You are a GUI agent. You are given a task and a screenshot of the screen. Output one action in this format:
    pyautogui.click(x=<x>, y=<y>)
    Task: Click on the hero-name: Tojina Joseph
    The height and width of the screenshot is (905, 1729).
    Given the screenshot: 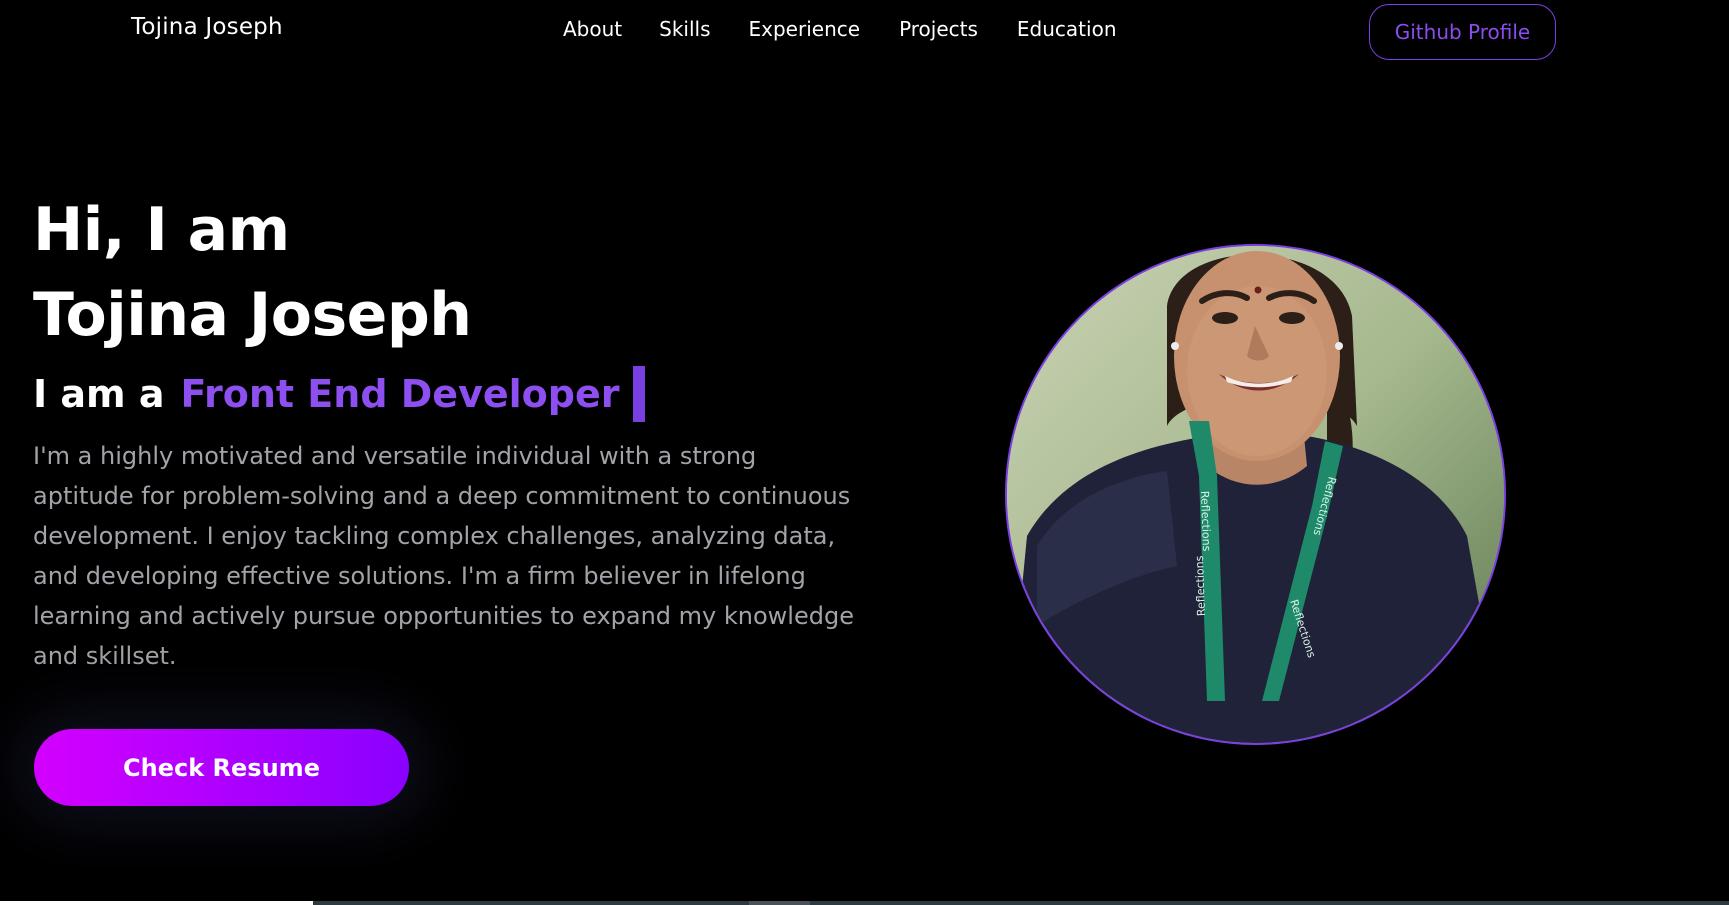 What is the action you would take?
    pyautogui.click(x=252, y=315)
    